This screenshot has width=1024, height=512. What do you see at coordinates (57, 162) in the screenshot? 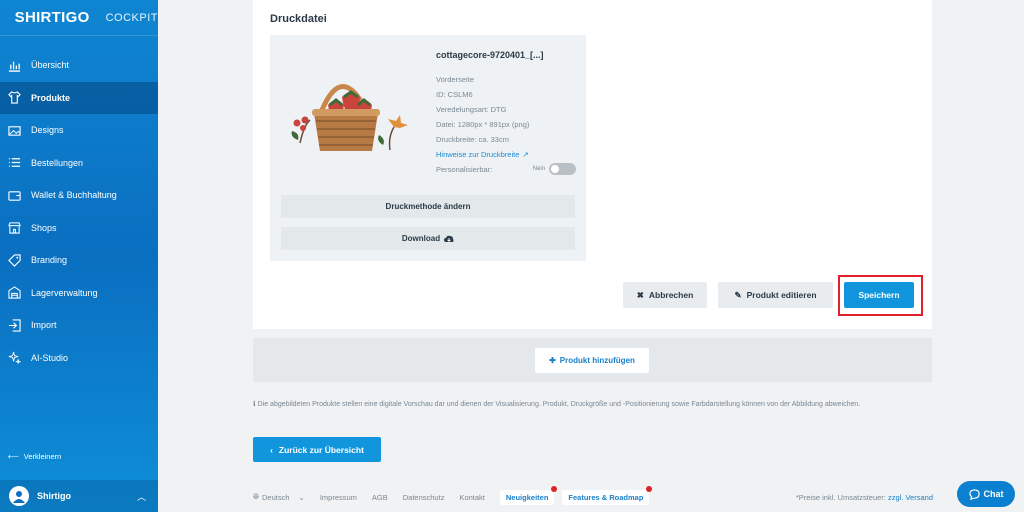
I see `sidebar-item-label: Bestellungen` at bounding box center [57, 162].